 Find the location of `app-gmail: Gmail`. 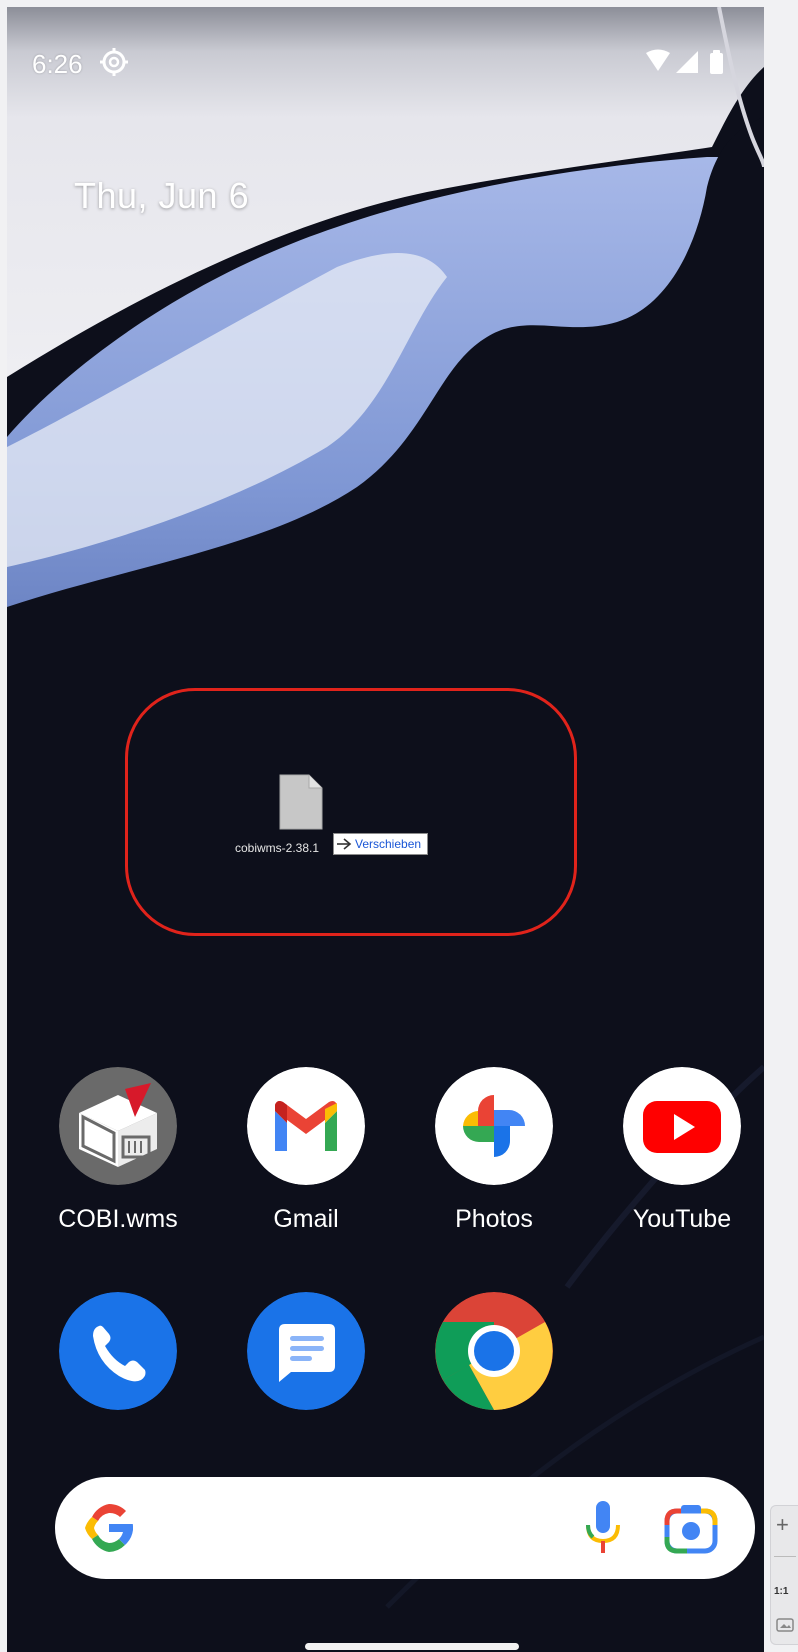

app-gmail: Gmail is located at coordinates (306, 1157).